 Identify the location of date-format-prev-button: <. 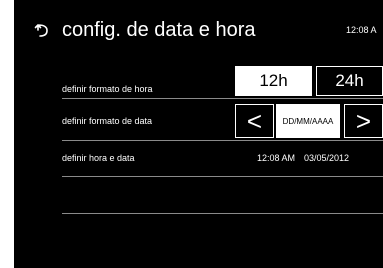
(254, 121).